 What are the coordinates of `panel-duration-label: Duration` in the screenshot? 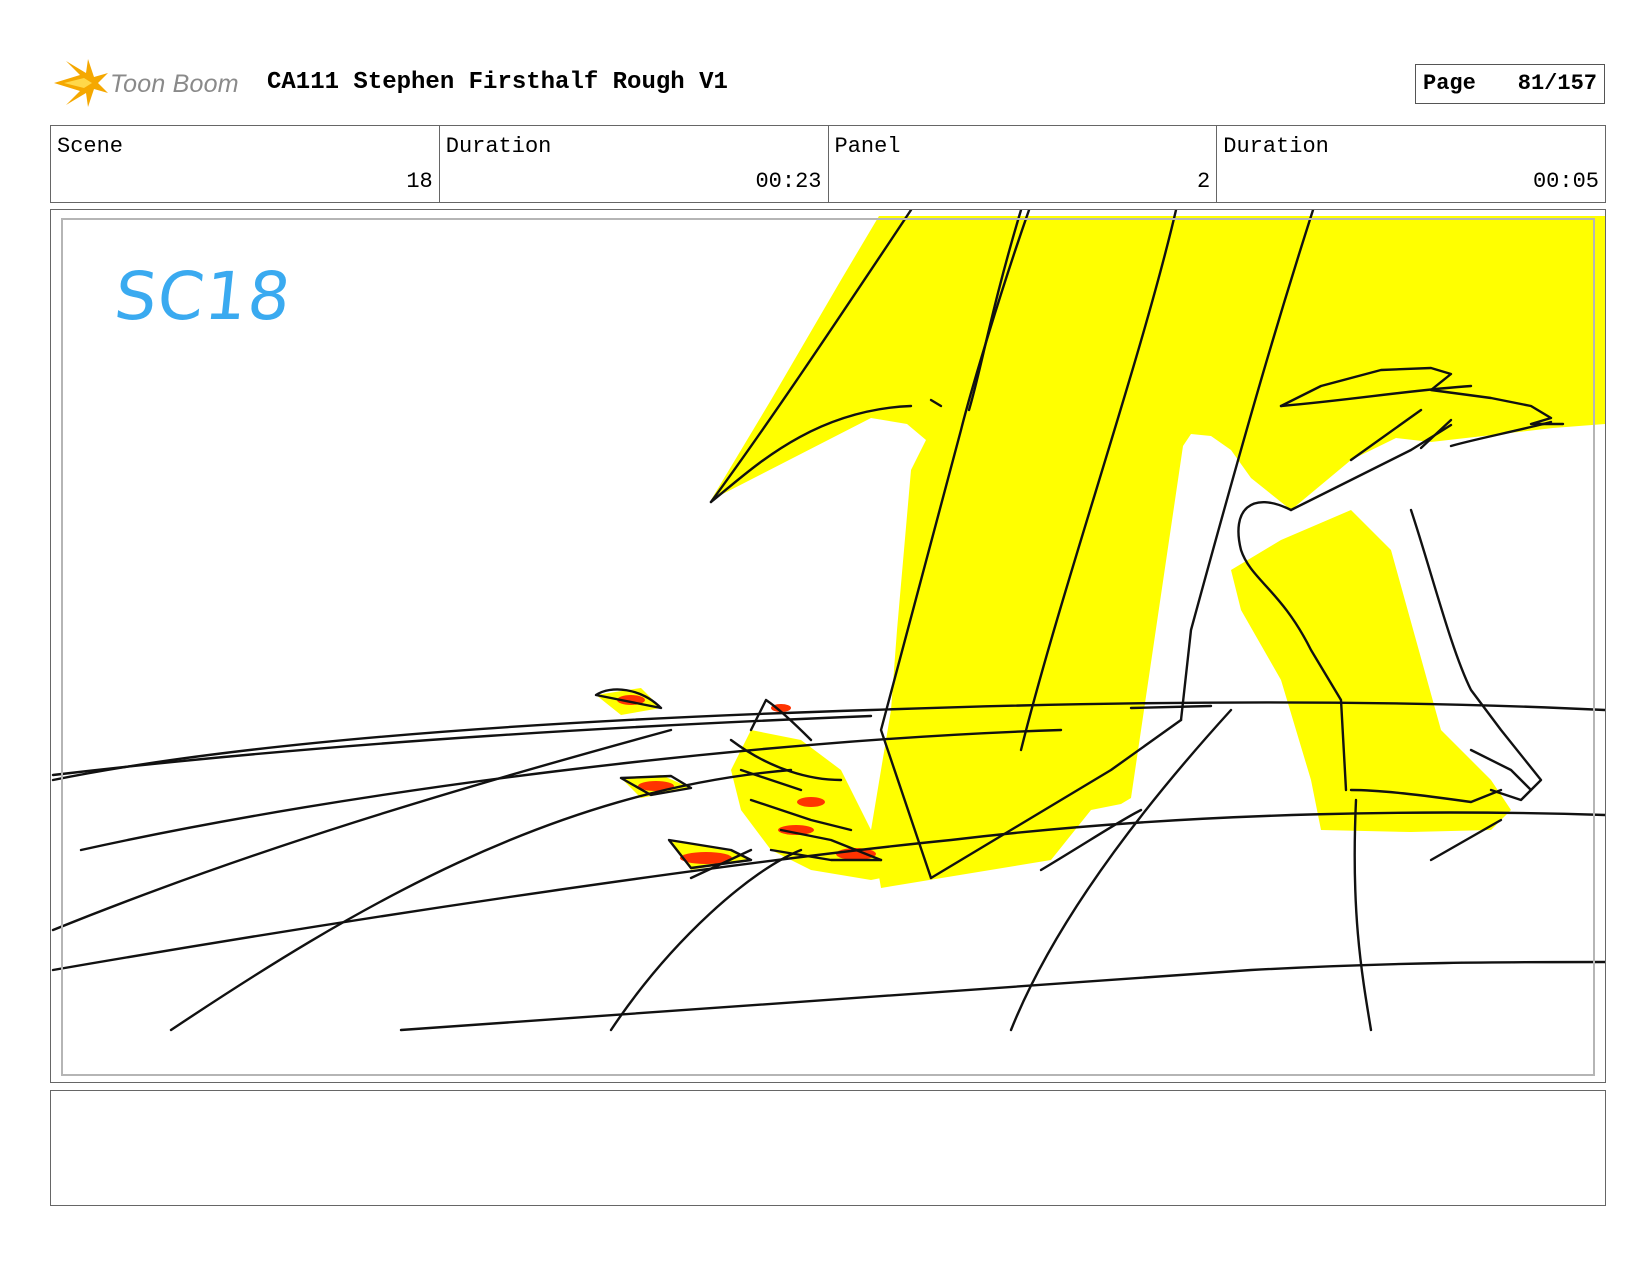 It's located at (1276, 146).